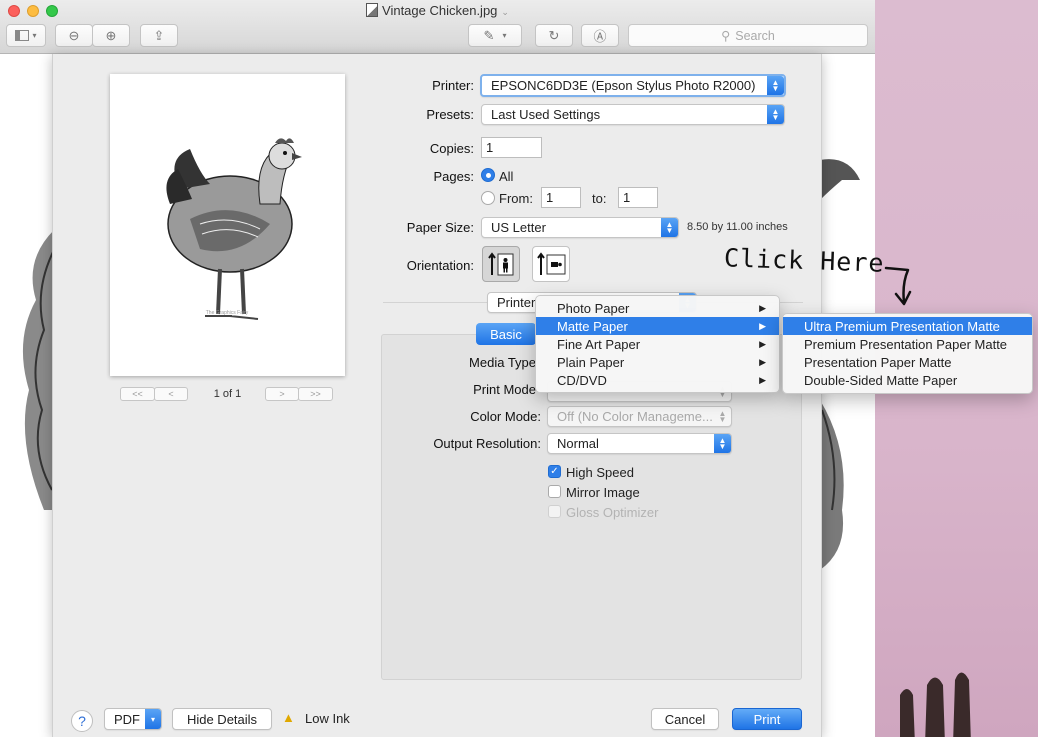  I want to click on hide-details-button: Hide Details, so click(222, 719).